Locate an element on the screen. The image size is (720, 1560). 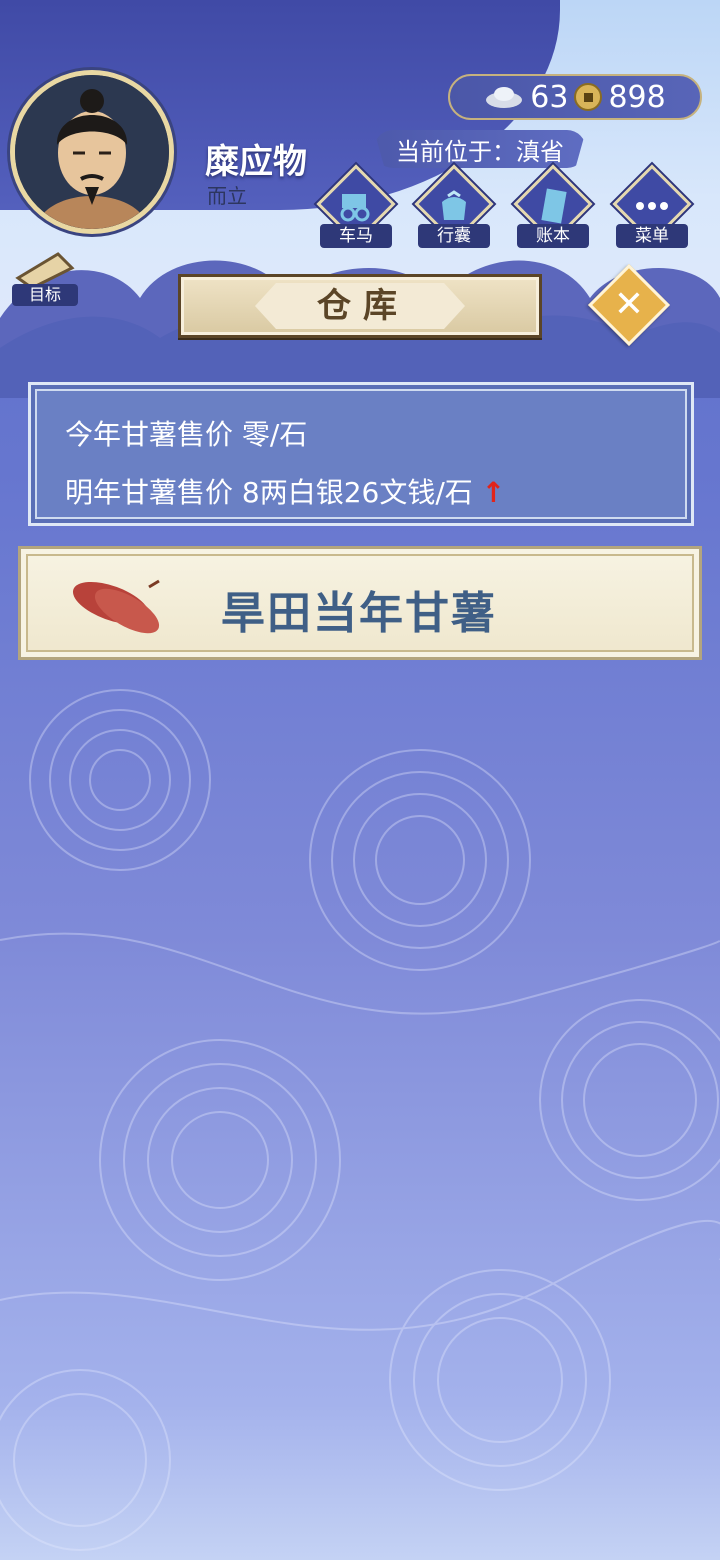
nav-ledger-label: 账本 is located at coordinates (553, 236).